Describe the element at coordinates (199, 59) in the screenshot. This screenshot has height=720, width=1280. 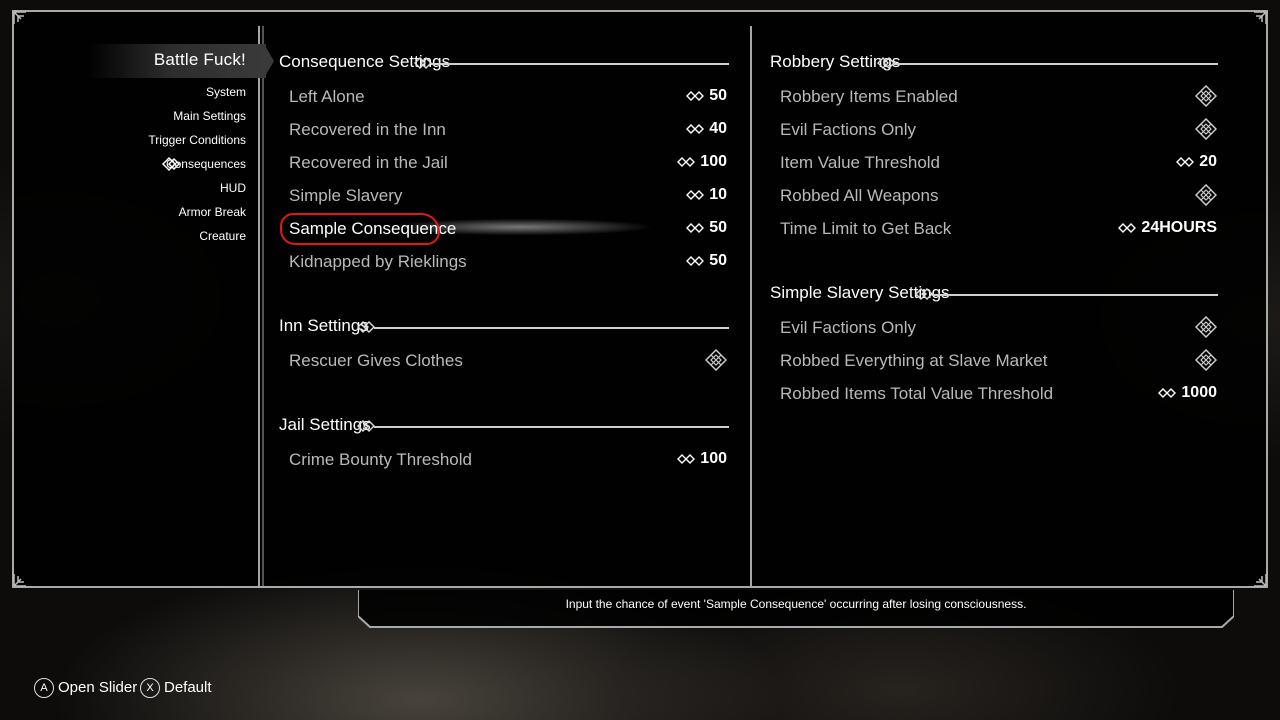
I see `mod-title: Battle Fuck!` at that location.